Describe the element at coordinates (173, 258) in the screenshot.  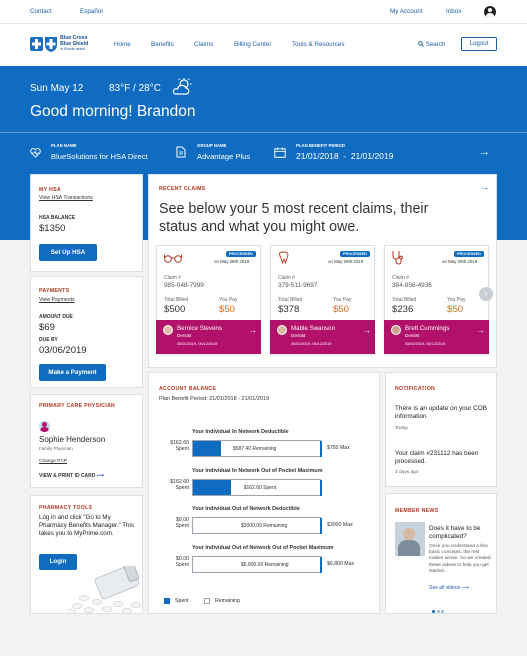
I see `glasses-icon` at that location.